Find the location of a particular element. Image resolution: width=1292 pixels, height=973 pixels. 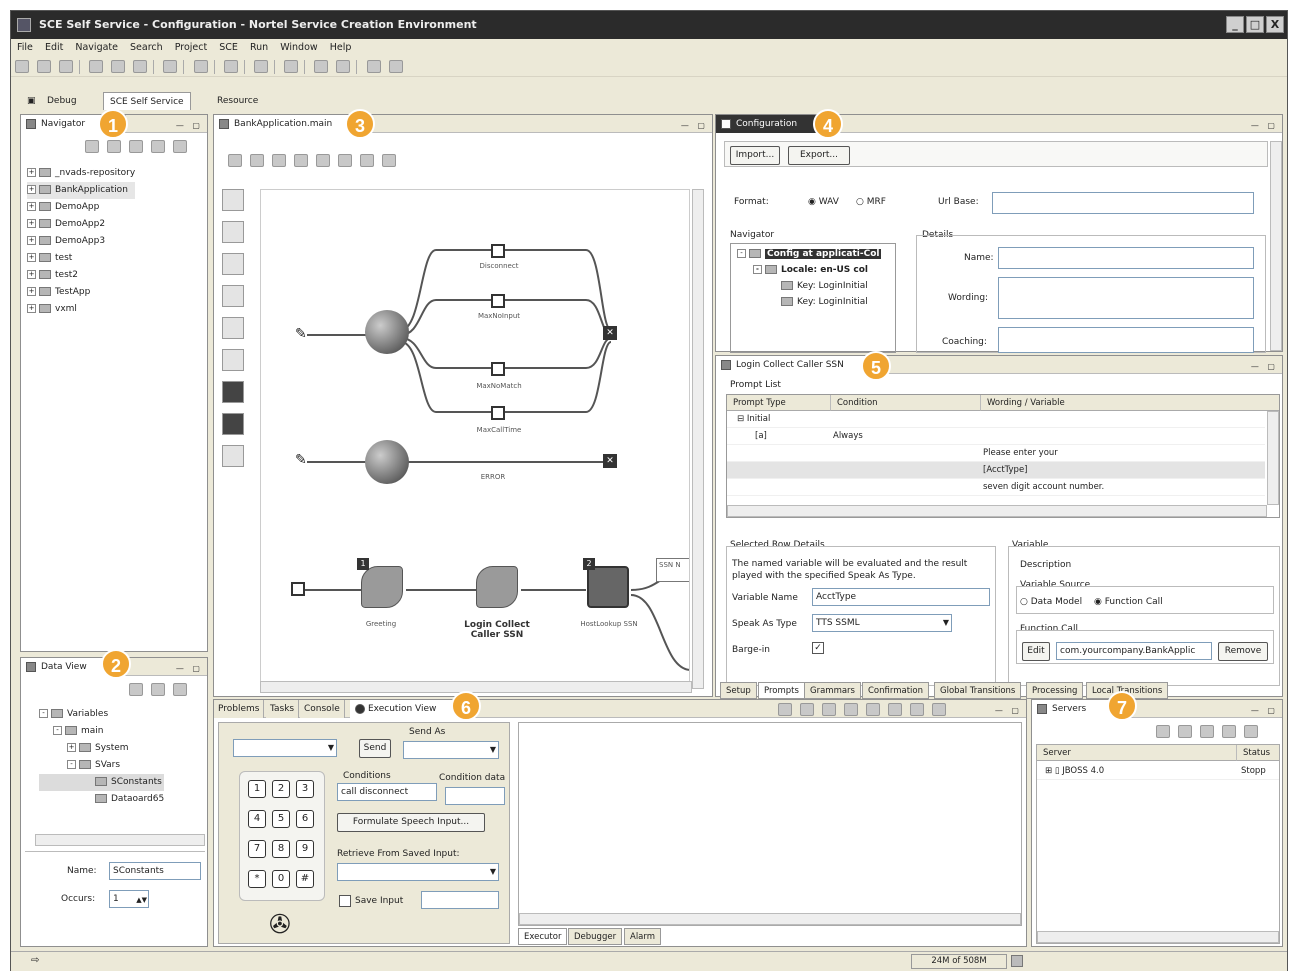

debug-server-icon is located at coordinates (1163, 731).